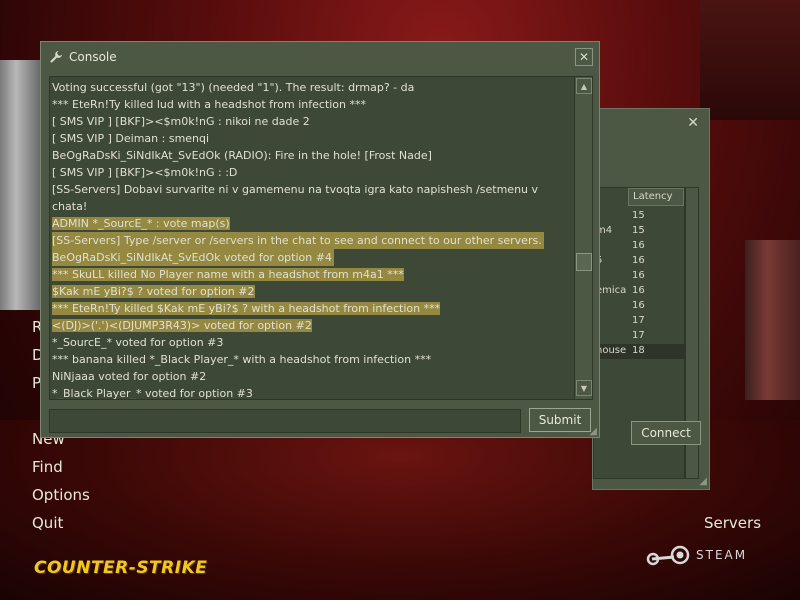  Describe the element at coordinates (666, 433) in the screenshot. I see `connect-button: Connect` at that location.